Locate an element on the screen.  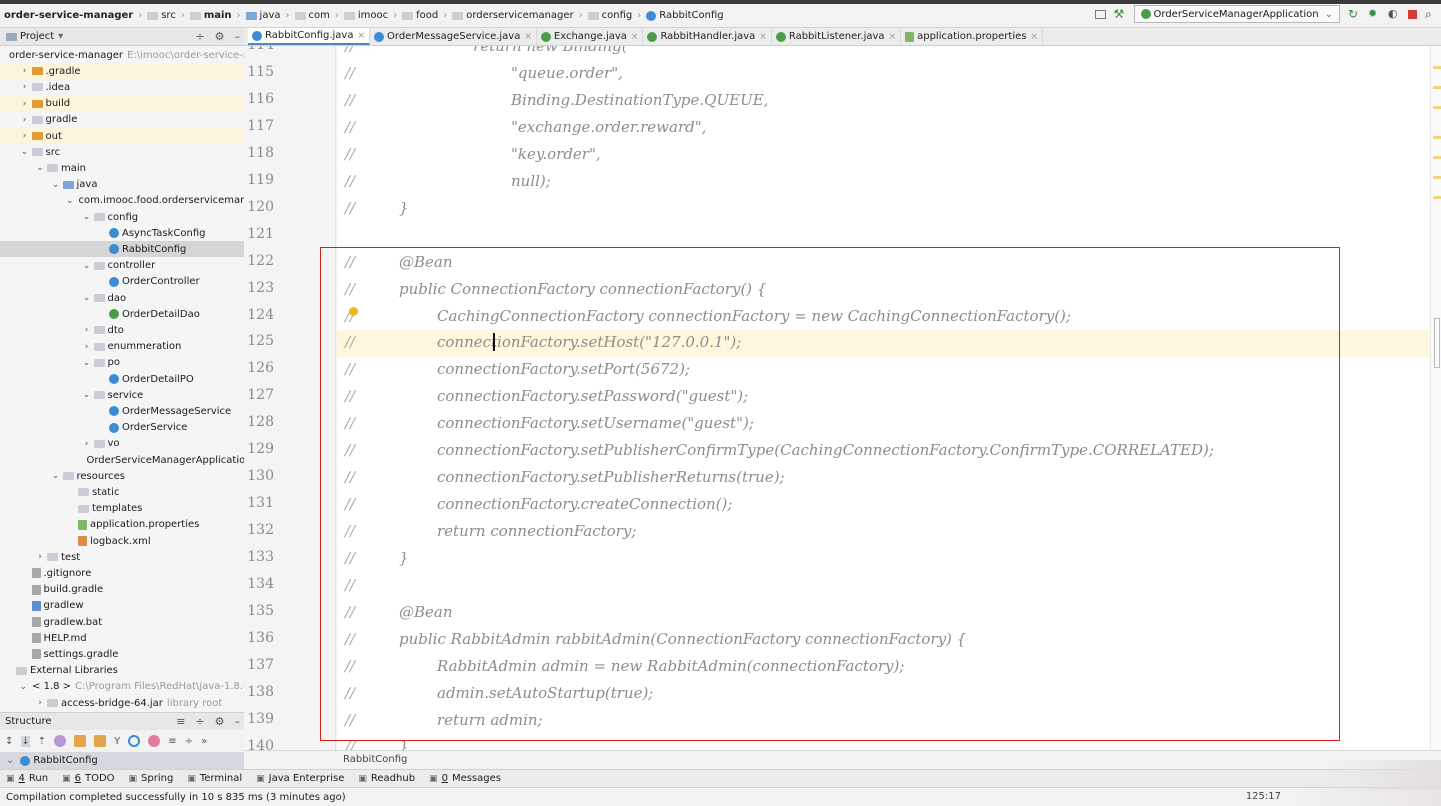
tree-item: ⌄ src is located at coordinates (122, 152).